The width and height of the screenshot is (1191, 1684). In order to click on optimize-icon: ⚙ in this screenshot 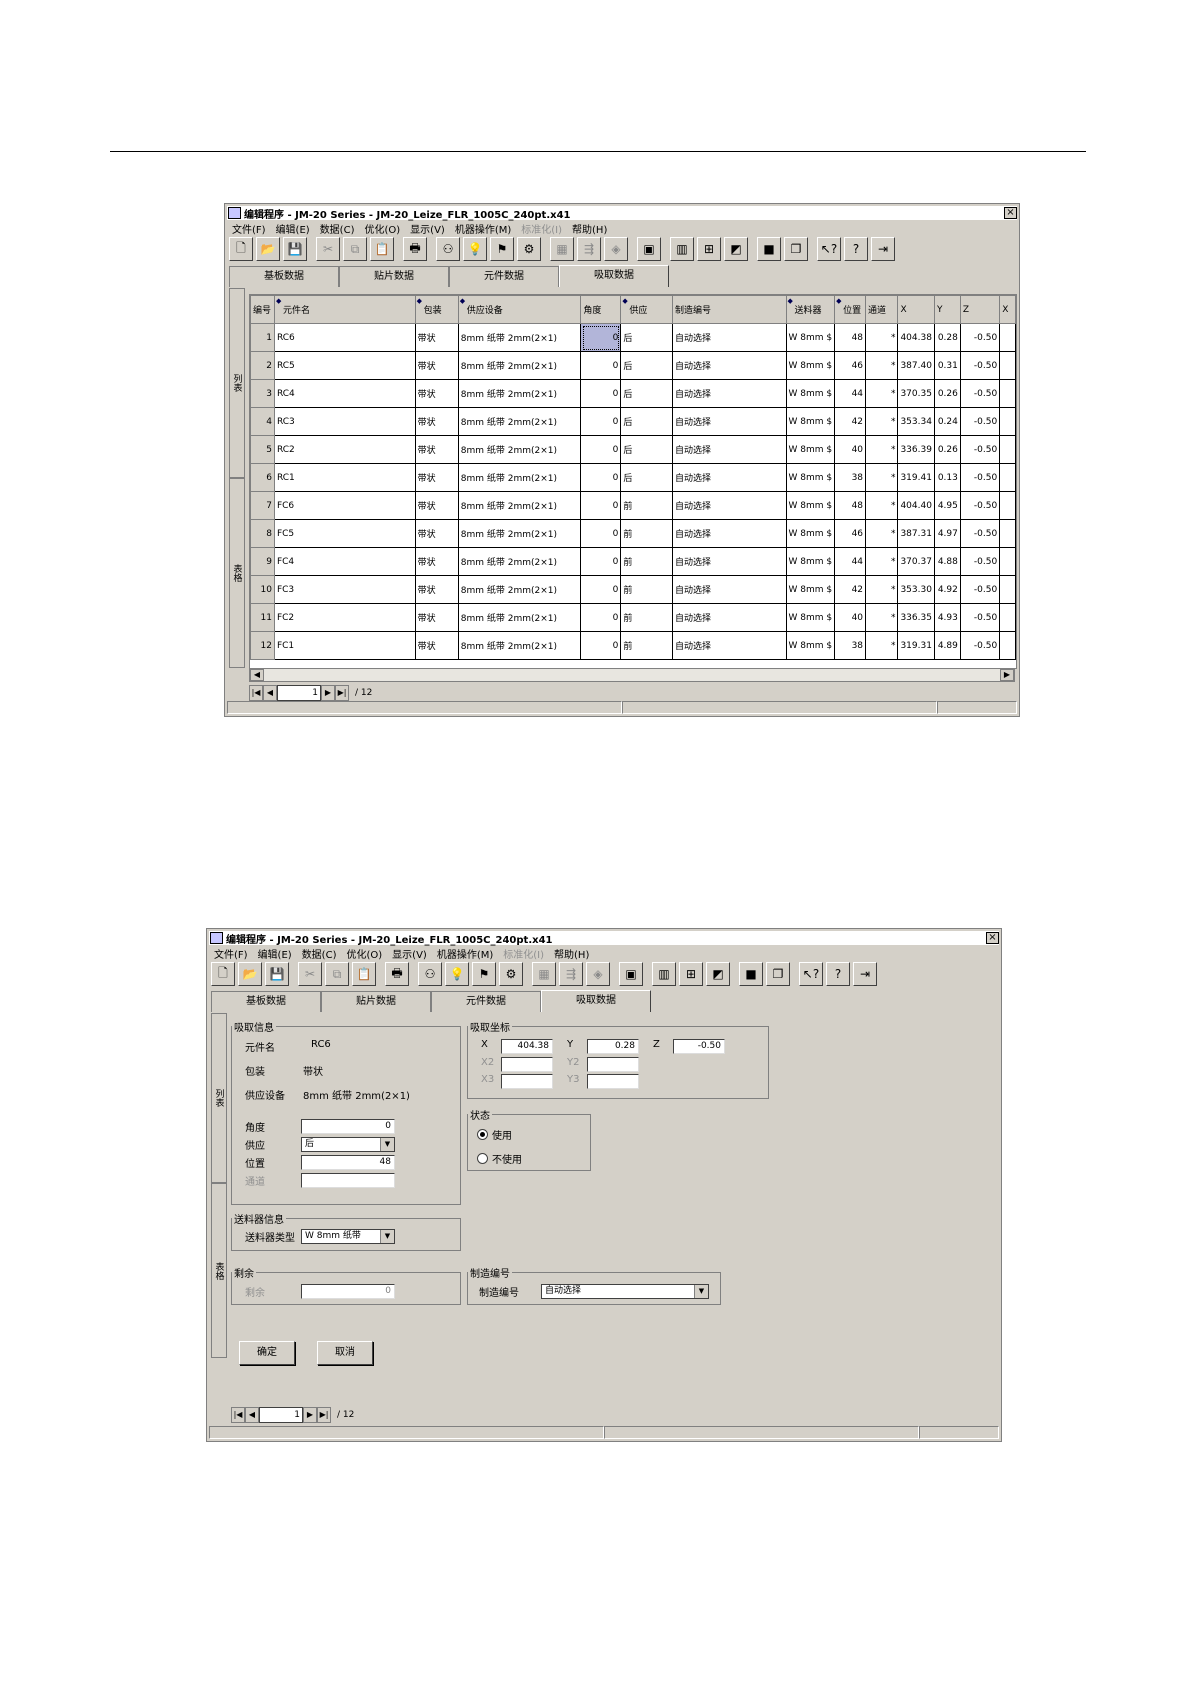, I will do `click(529, 249)`.